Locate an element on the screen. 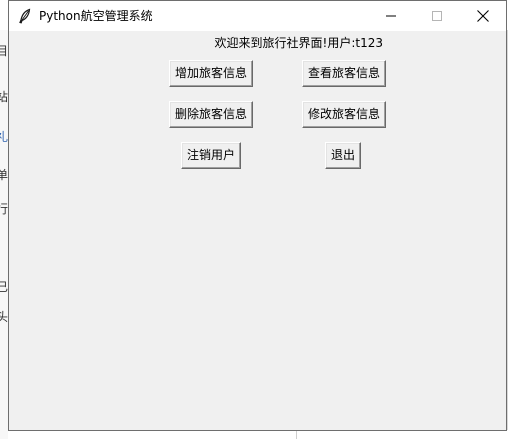  background-window-edge-bottom is located at coordinates (406, 434).